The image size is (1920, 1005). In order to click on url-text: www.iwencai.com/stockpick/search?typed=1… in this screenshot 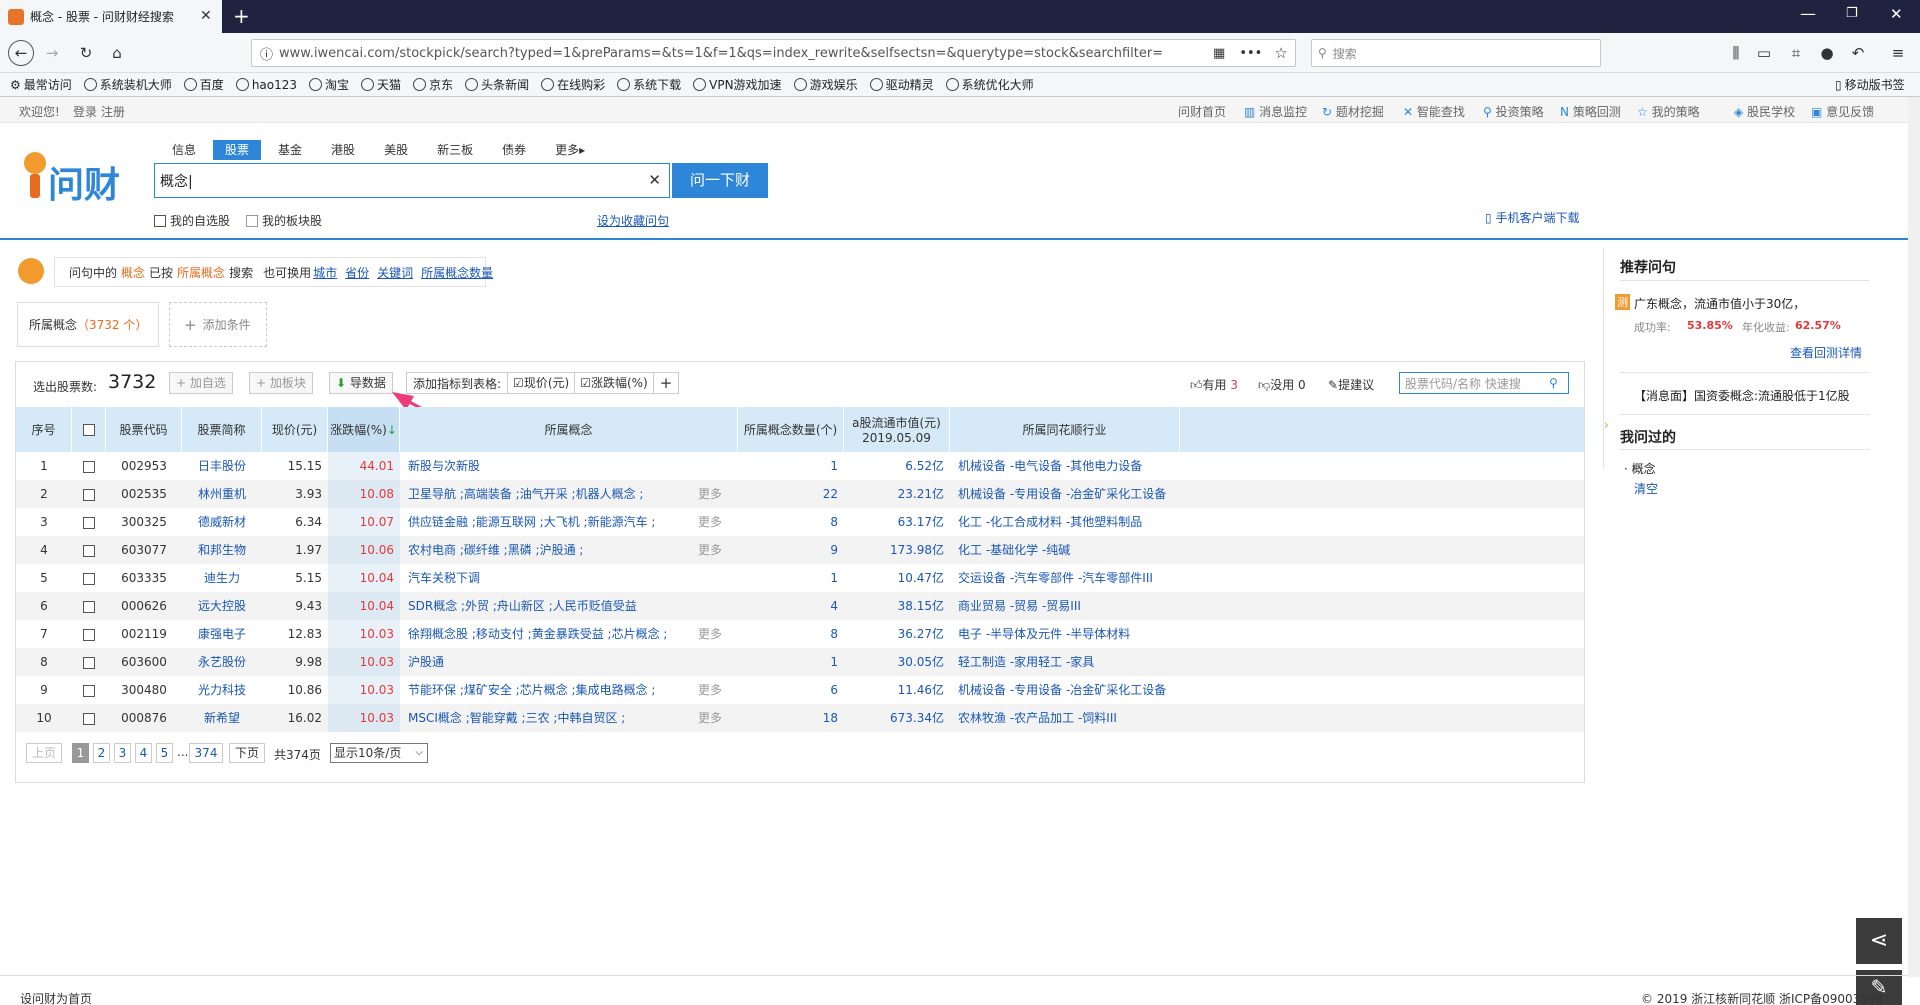, I will do `click(739, 53)`.